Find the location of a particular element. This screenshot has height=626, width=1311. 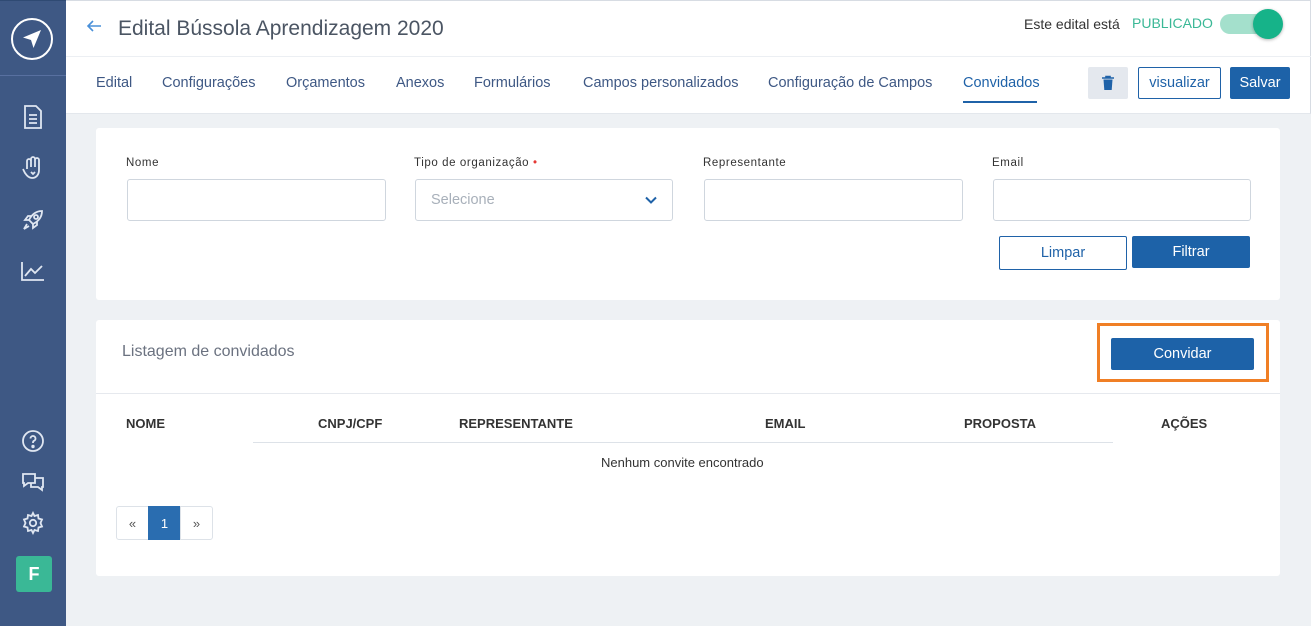

column-header-cnpj-cpf: CNPJ/CPF is located at coordinates (350, 423).